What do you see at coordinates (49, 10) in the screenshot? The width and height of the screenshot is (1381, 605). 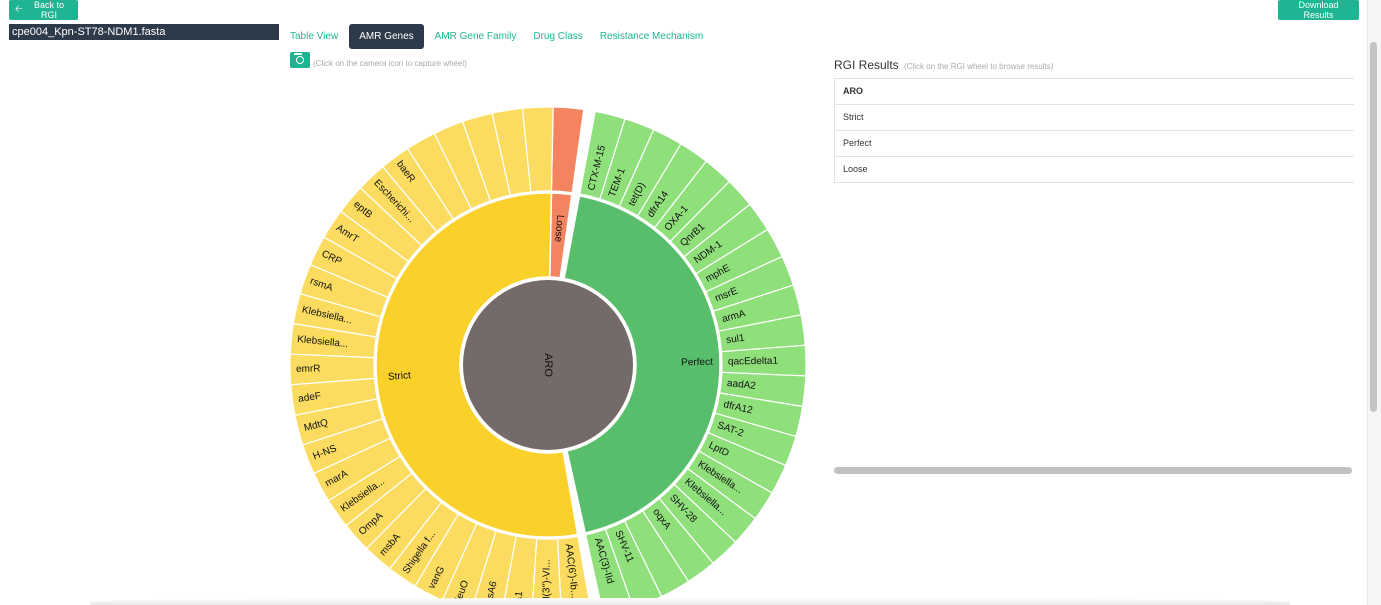 I see `back-to-rgi-label: Back to RGI` at bounding box center [49, 10].